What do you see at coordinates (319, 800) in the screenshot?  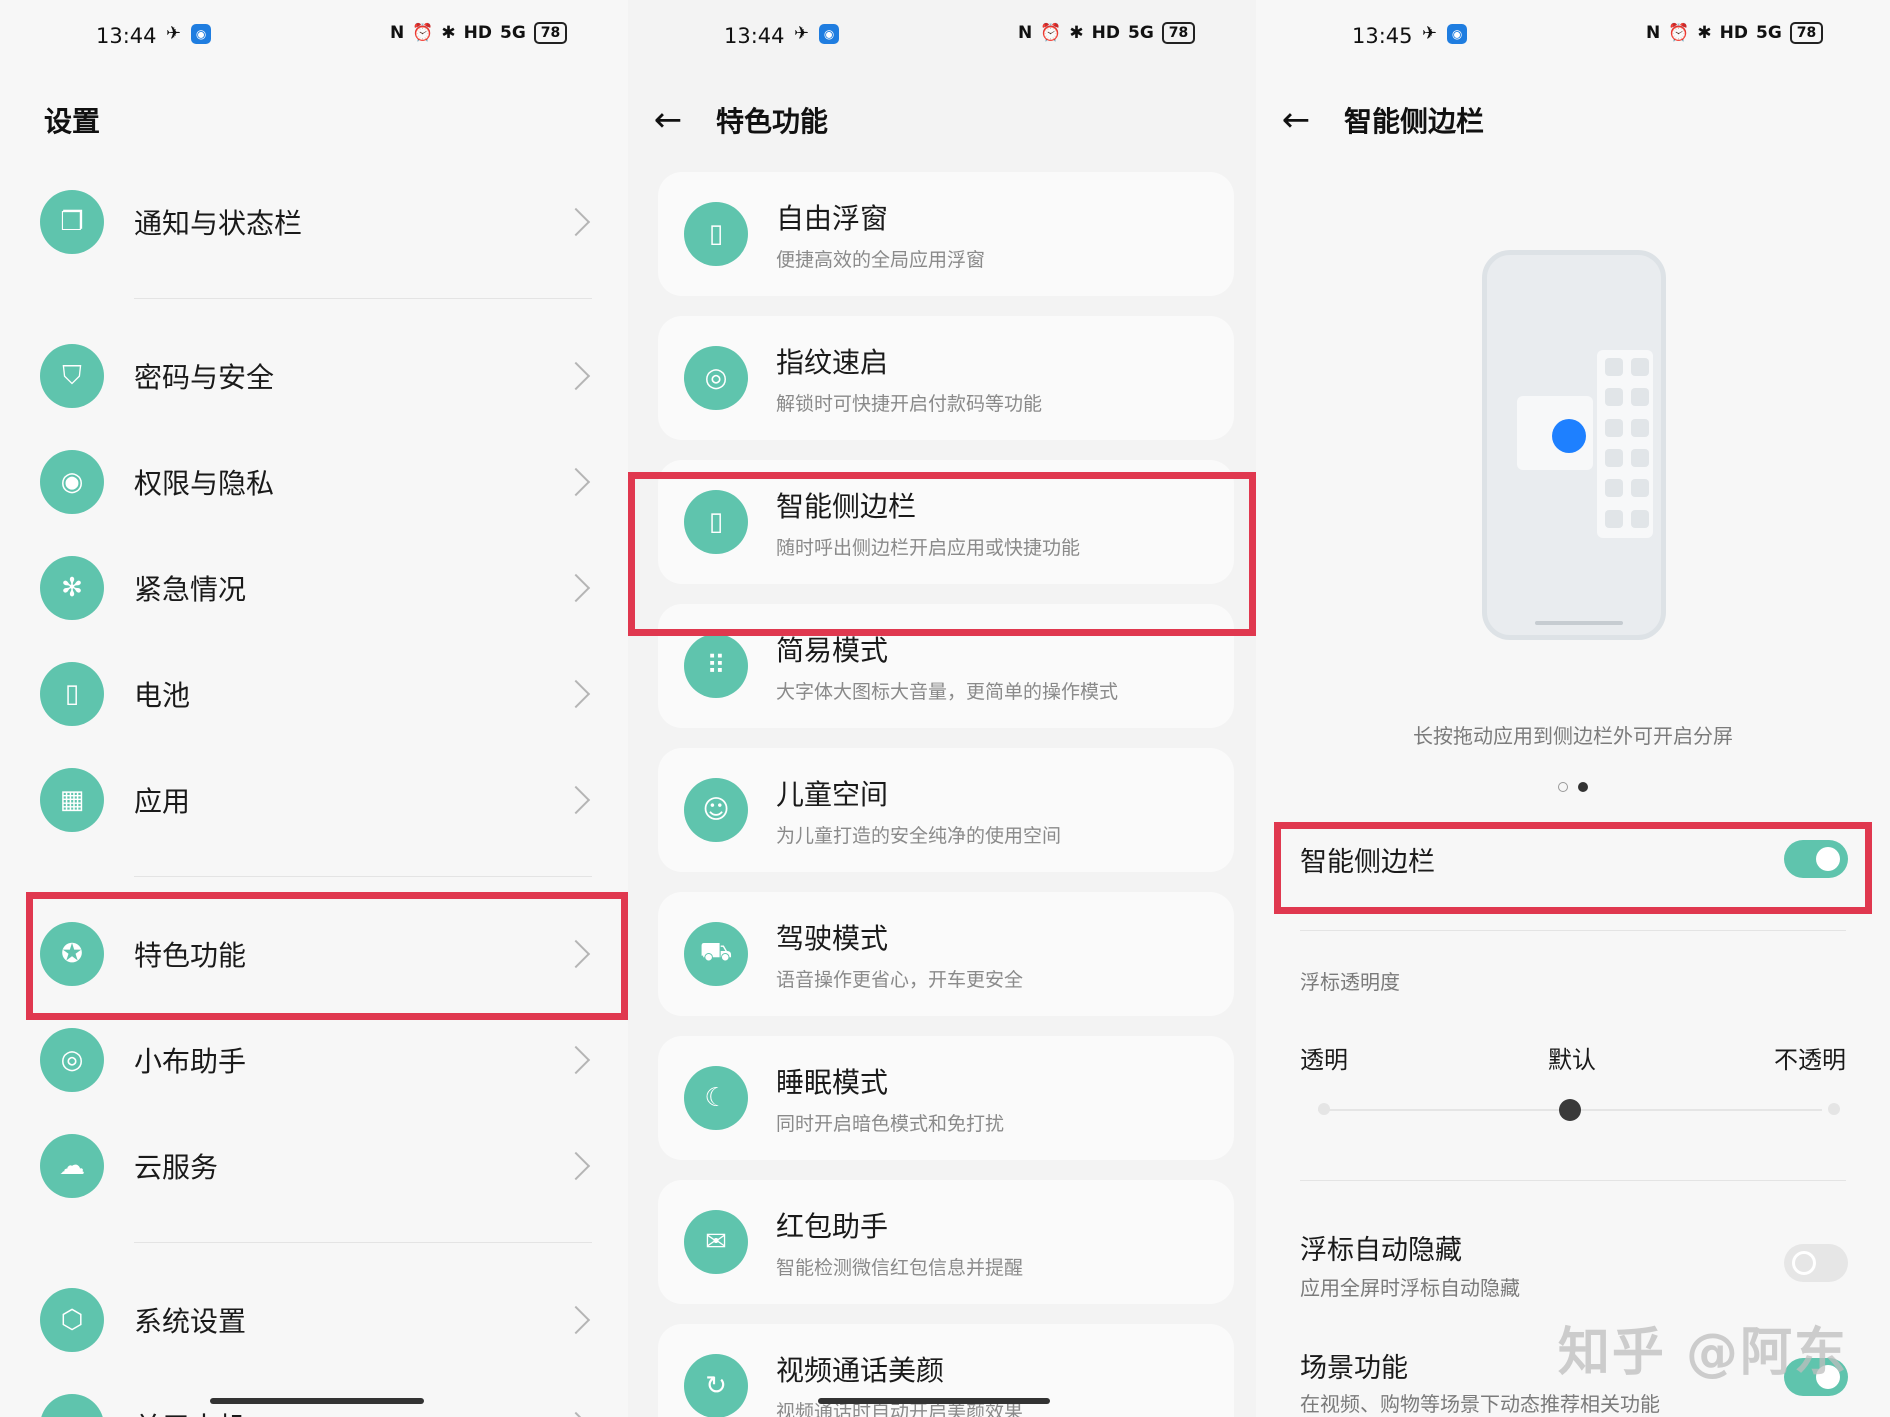 I see `settings-item-apps: ▦ 应用` at bounding box center [319, 800].